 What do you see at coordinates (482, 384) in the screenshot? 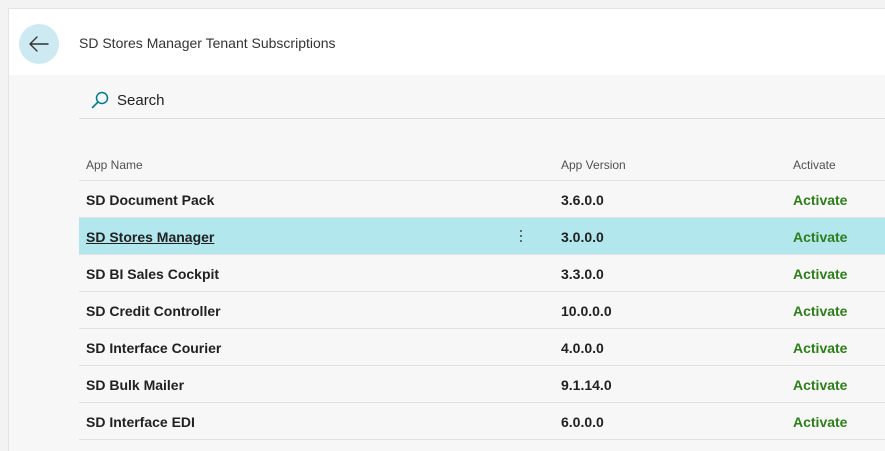
I see `table-row: SD Bulk Mailer 9.1.14.0 Activate` at bounding box center [482, 384].